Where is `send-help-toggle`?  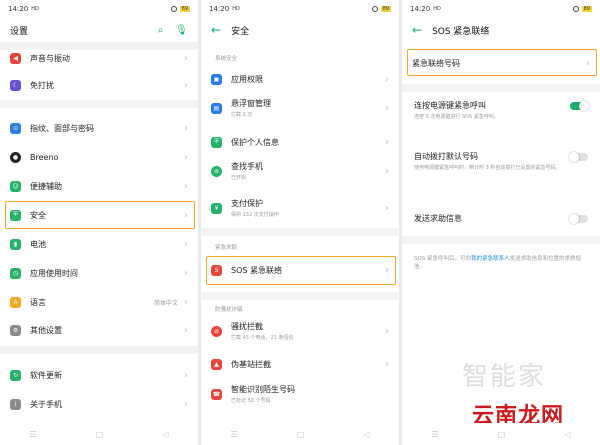
send-help-toggle is located at coordinates (578, 218).